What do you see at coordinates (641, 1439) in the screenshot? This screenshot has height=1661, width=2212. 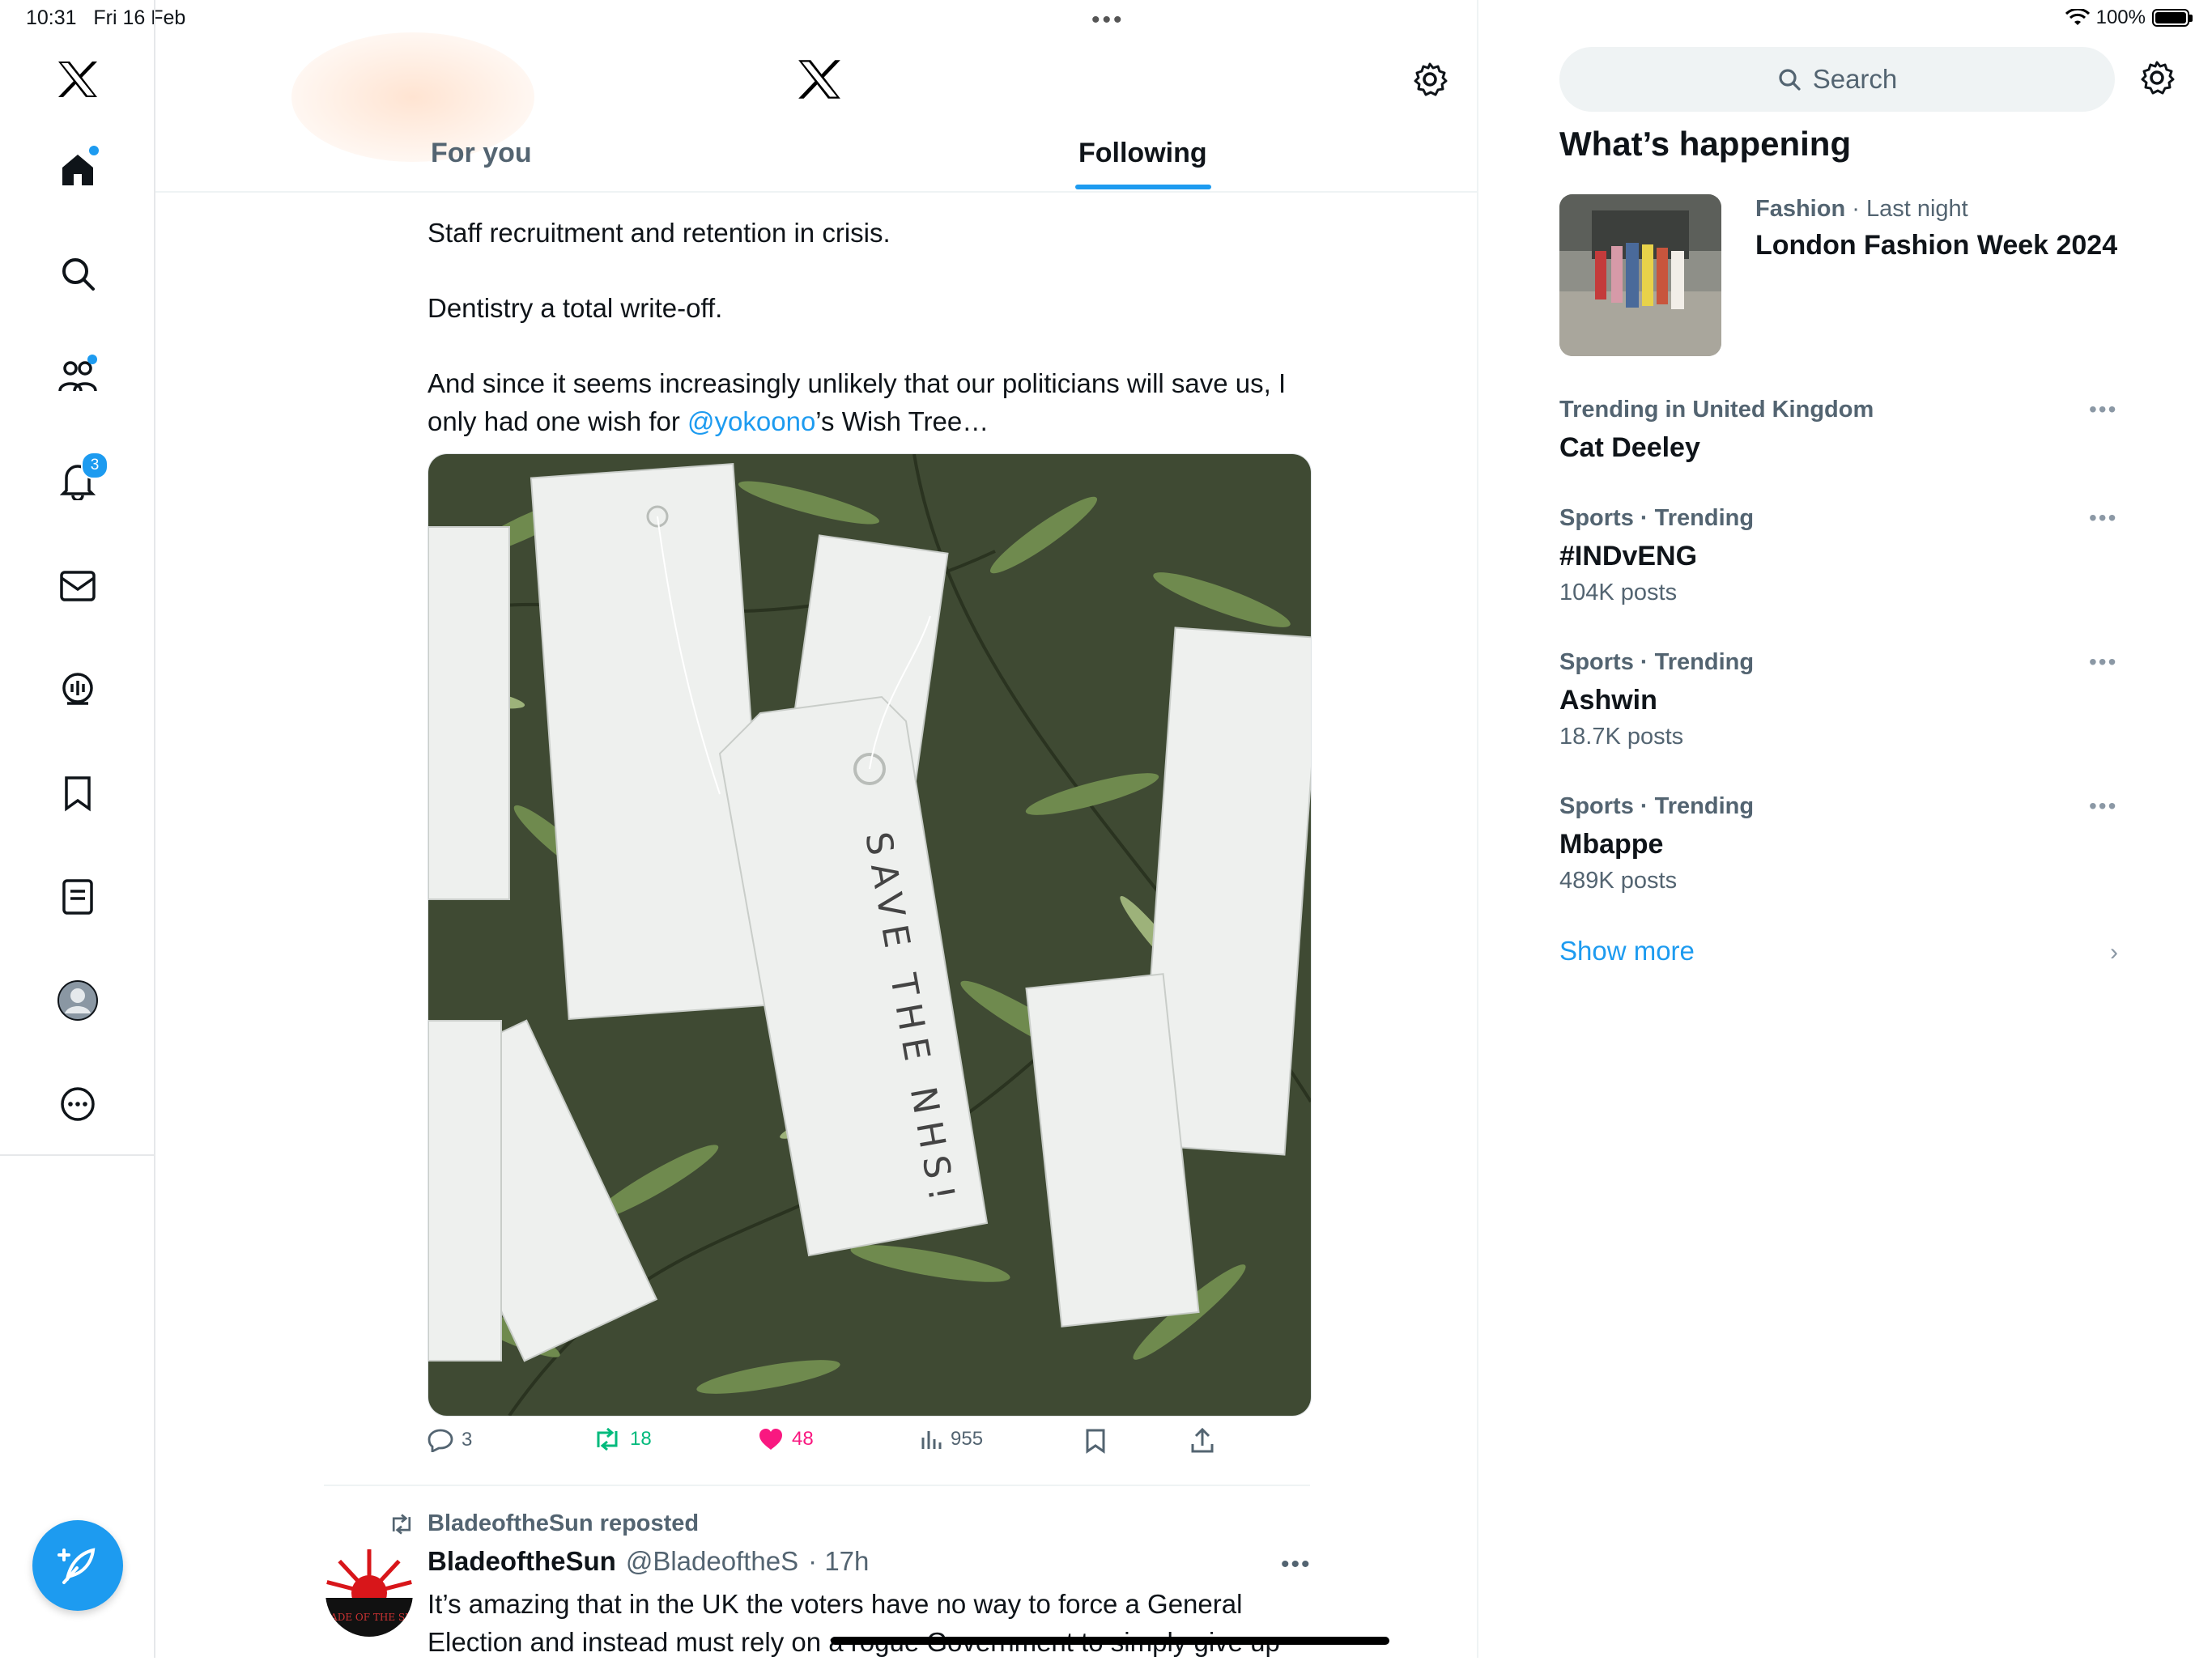 I see `repost-count: 18` at bounding box center [641, 1439].